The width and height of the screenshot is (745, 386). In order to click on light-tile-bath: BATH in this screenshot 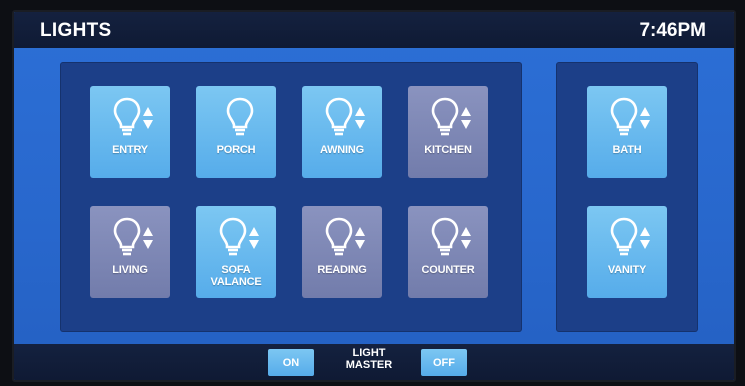, I will do `click(627, 132)`.